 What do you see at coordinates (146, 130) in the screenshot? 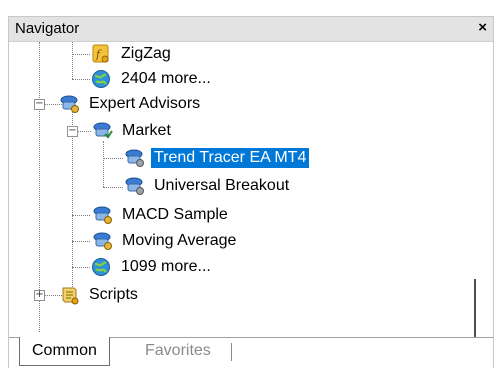
I see `tree-item-label: Market` at bounding box center [146, 130].